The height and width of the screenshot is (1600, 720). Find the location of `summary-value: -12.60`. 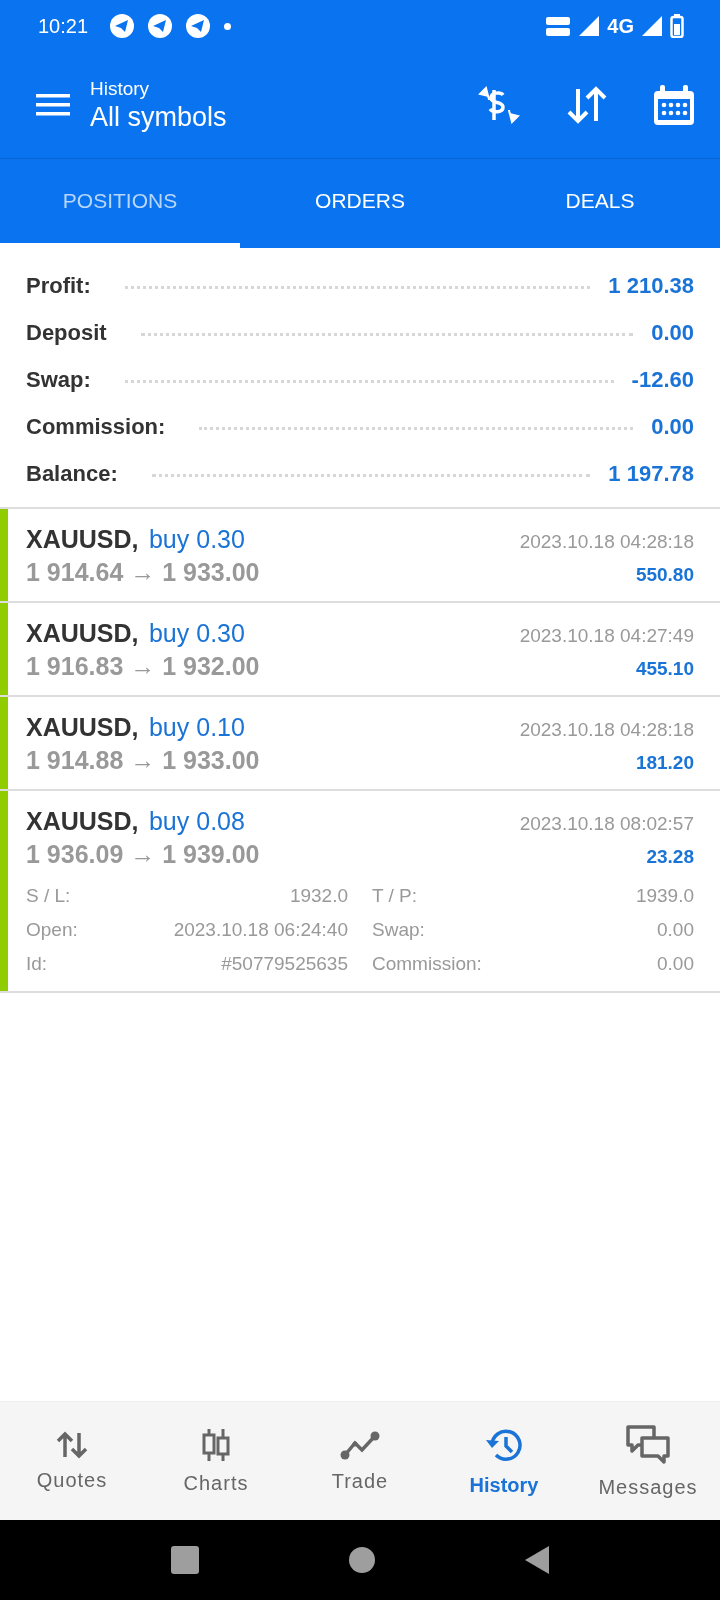

summary-value: -12.60 is located at coordinates (662, 379).